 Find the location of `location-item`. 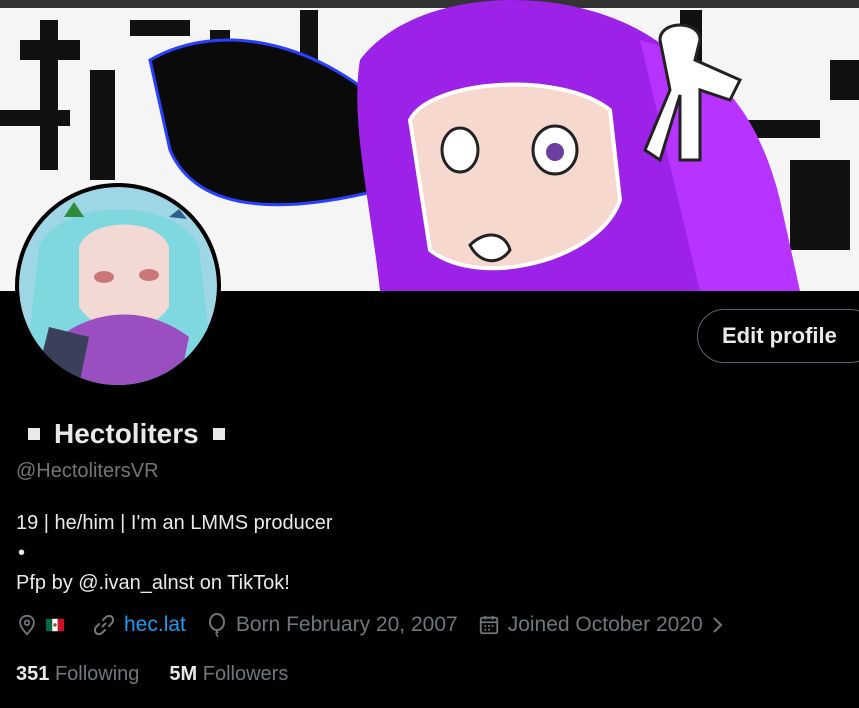

location-item is located at coordinates (44, 625).